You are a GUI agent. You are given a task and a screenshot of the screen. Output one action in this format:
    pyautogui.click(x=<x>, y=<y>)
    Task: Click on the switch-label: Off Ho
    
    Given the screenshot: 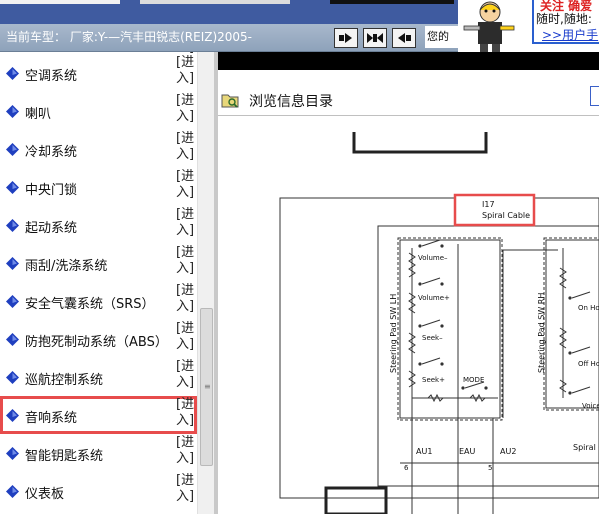 What is the action you would take?
    pyautogui.click(x=588, y=364)
    